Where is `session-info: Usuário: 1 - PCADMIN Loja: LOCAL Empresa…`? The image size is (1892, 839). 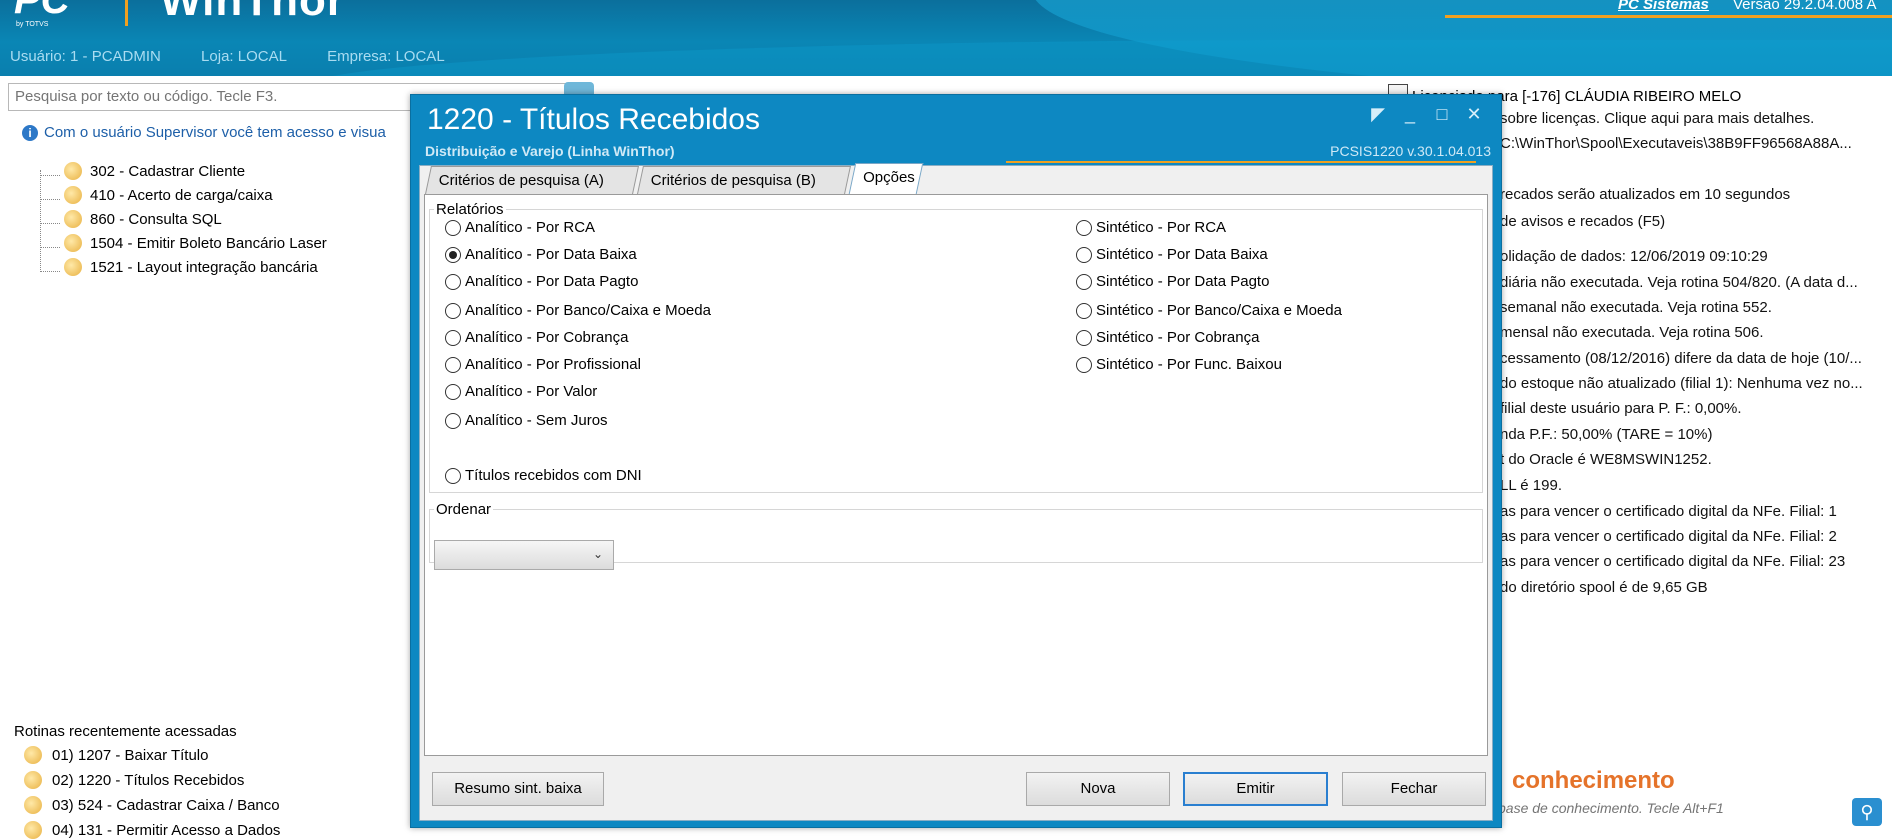 session-info: Usuário: 1 - PCADMIN Loja: LOCAL Empresa… is located at coordinates (245, 56).